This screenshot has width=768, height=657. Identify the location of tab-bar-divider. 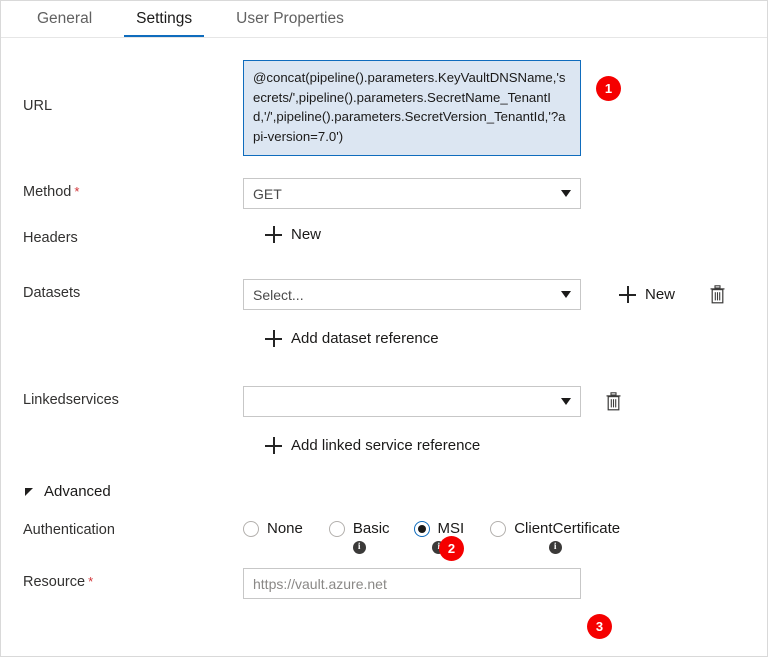
(384, 37).